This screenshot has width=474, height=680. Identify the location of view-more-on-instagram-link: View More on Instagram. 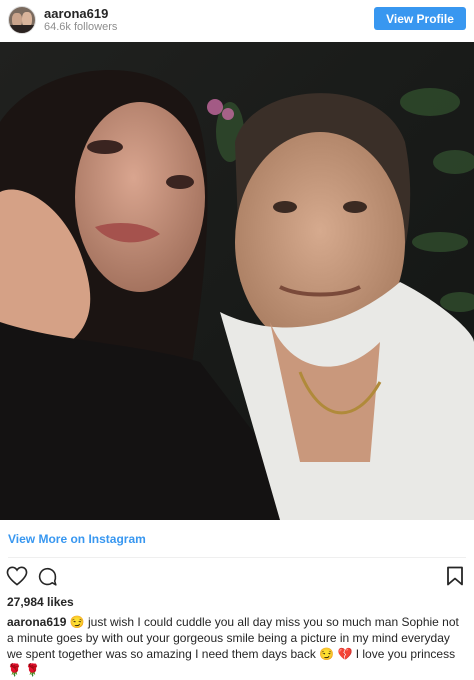
(77, 539).